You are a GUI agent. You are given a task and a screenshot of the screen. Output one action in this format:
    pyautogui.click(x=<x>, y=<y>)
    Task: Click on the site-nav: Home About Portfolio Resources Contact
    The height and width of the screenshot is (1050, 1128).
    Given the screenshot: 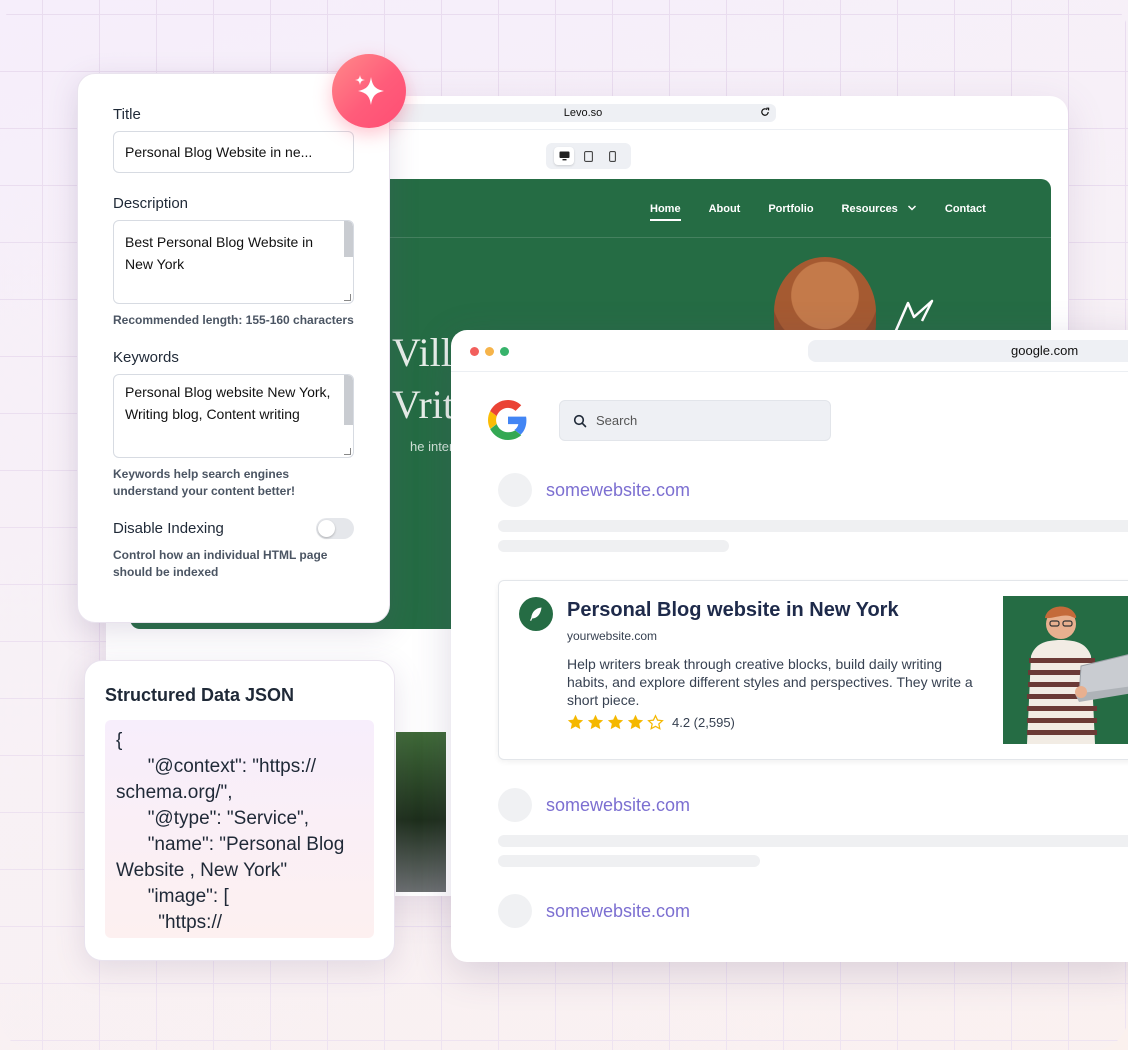 What is the action you would take?
    pyautogui.click(x=818, y=212)
    